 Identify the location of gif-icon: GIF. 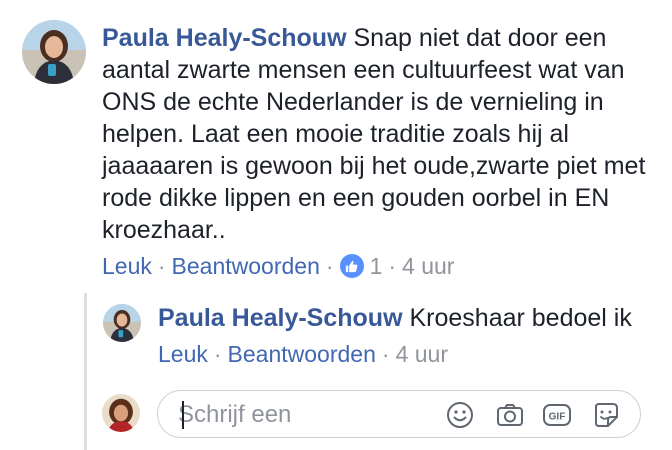
(557, 415).